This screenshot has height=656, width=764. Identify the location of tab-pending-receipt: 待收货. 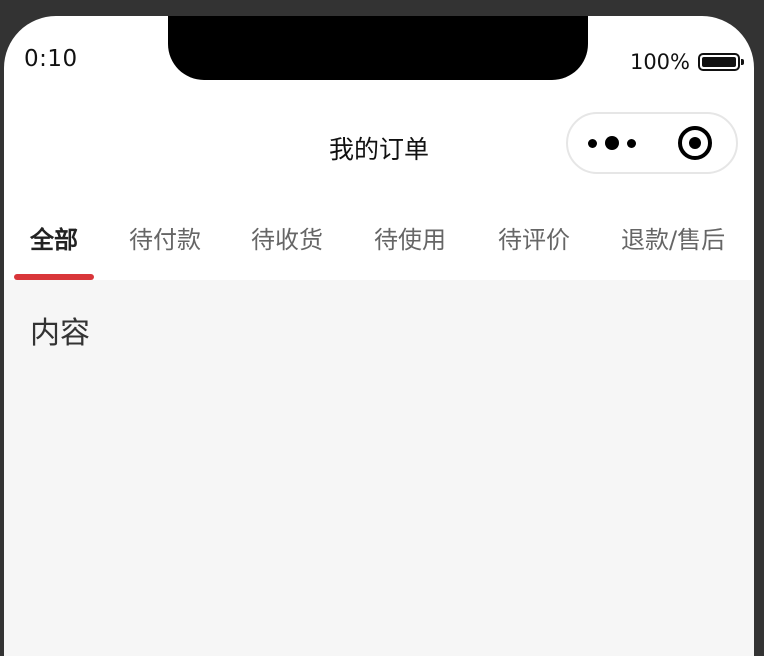
(287, 237).